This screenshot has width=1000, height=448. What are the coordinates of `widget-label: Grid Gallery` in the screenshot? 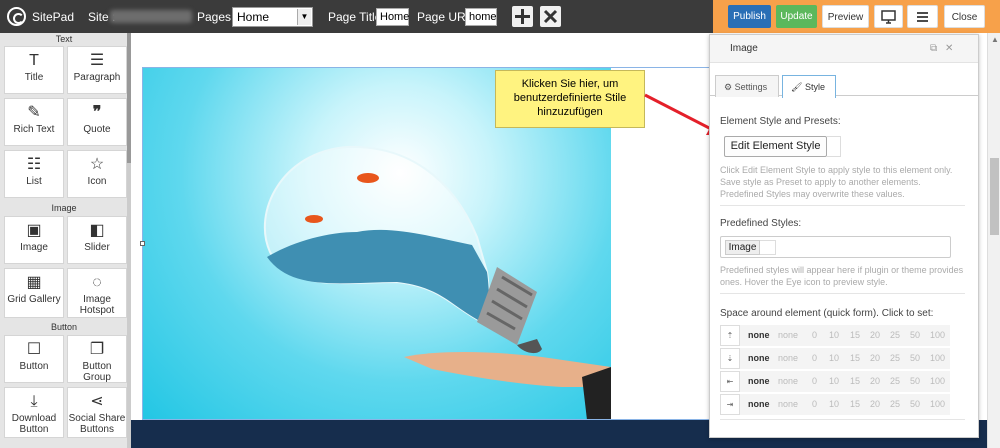 It's located at (34, 299).